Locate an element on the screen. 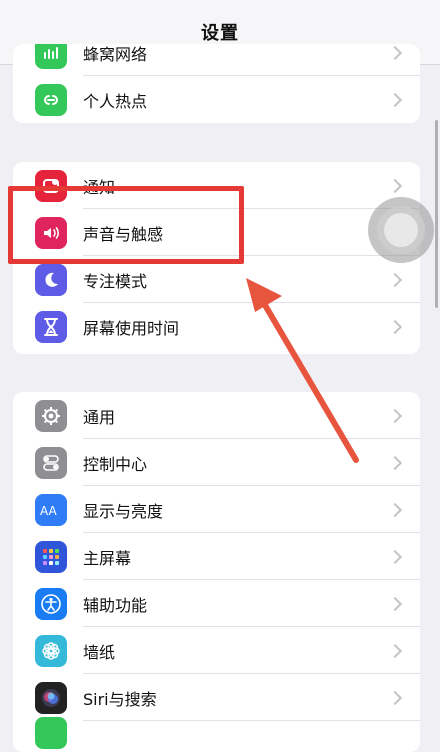 The image size is (440, 752). settings-row-label: 通用 is located at coordinates (99, 417).